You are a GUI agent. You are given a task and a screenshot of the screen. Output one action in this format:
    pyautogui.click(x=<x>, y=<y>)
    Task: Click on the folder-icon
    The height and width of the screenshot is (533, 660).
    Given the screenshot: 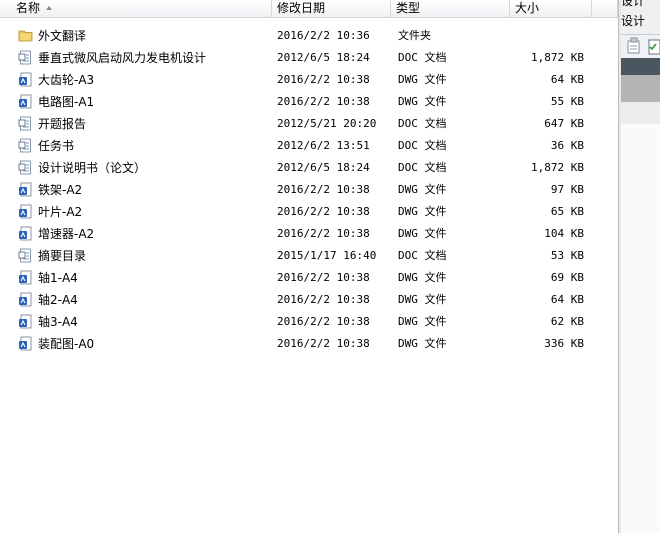 What is the action you would take?
    pyautogui.click(x=25, y=36)
    